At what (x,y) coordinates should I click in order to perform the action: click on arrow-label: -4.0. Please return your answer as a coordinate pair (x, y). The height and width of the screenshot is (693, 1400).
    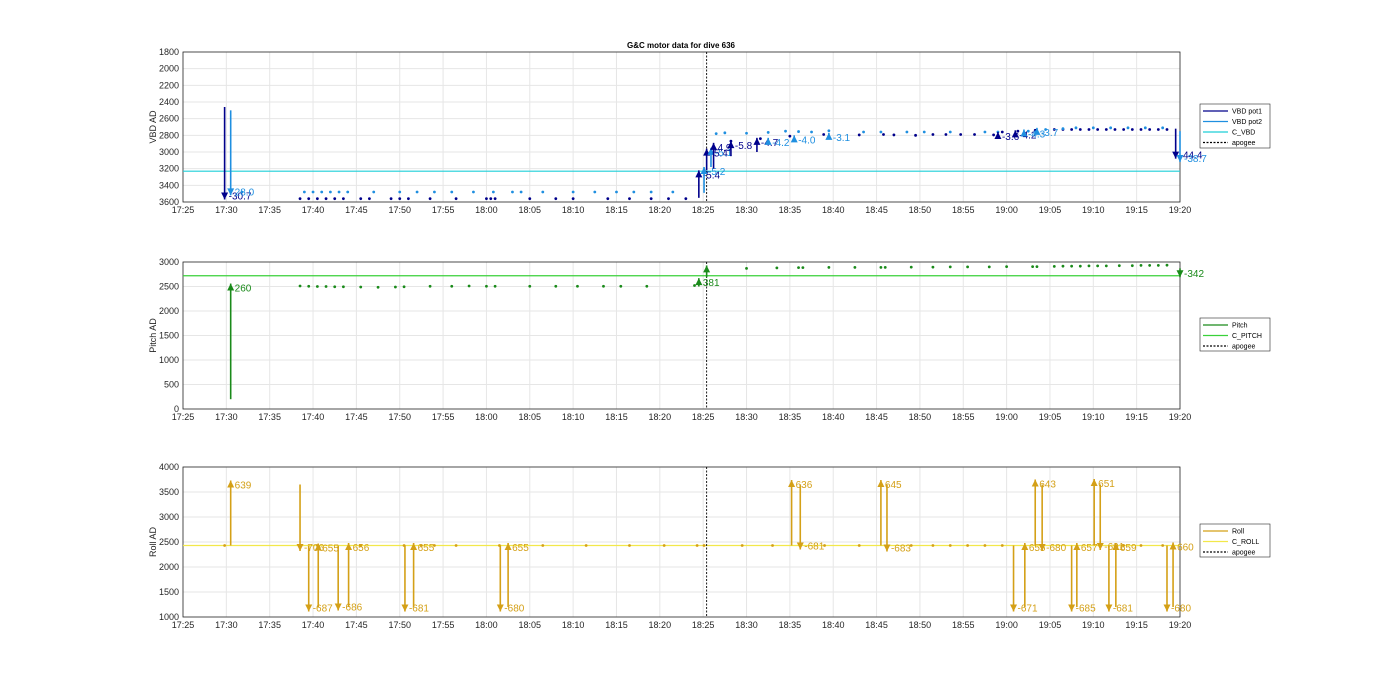
    Looking at the image, I should click on (807, 140).